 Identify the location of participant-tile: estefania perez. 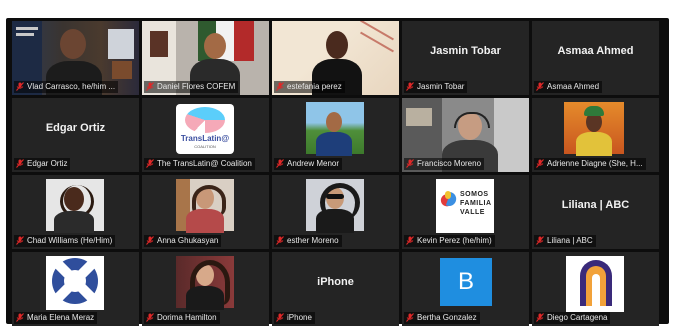
(335, 58).